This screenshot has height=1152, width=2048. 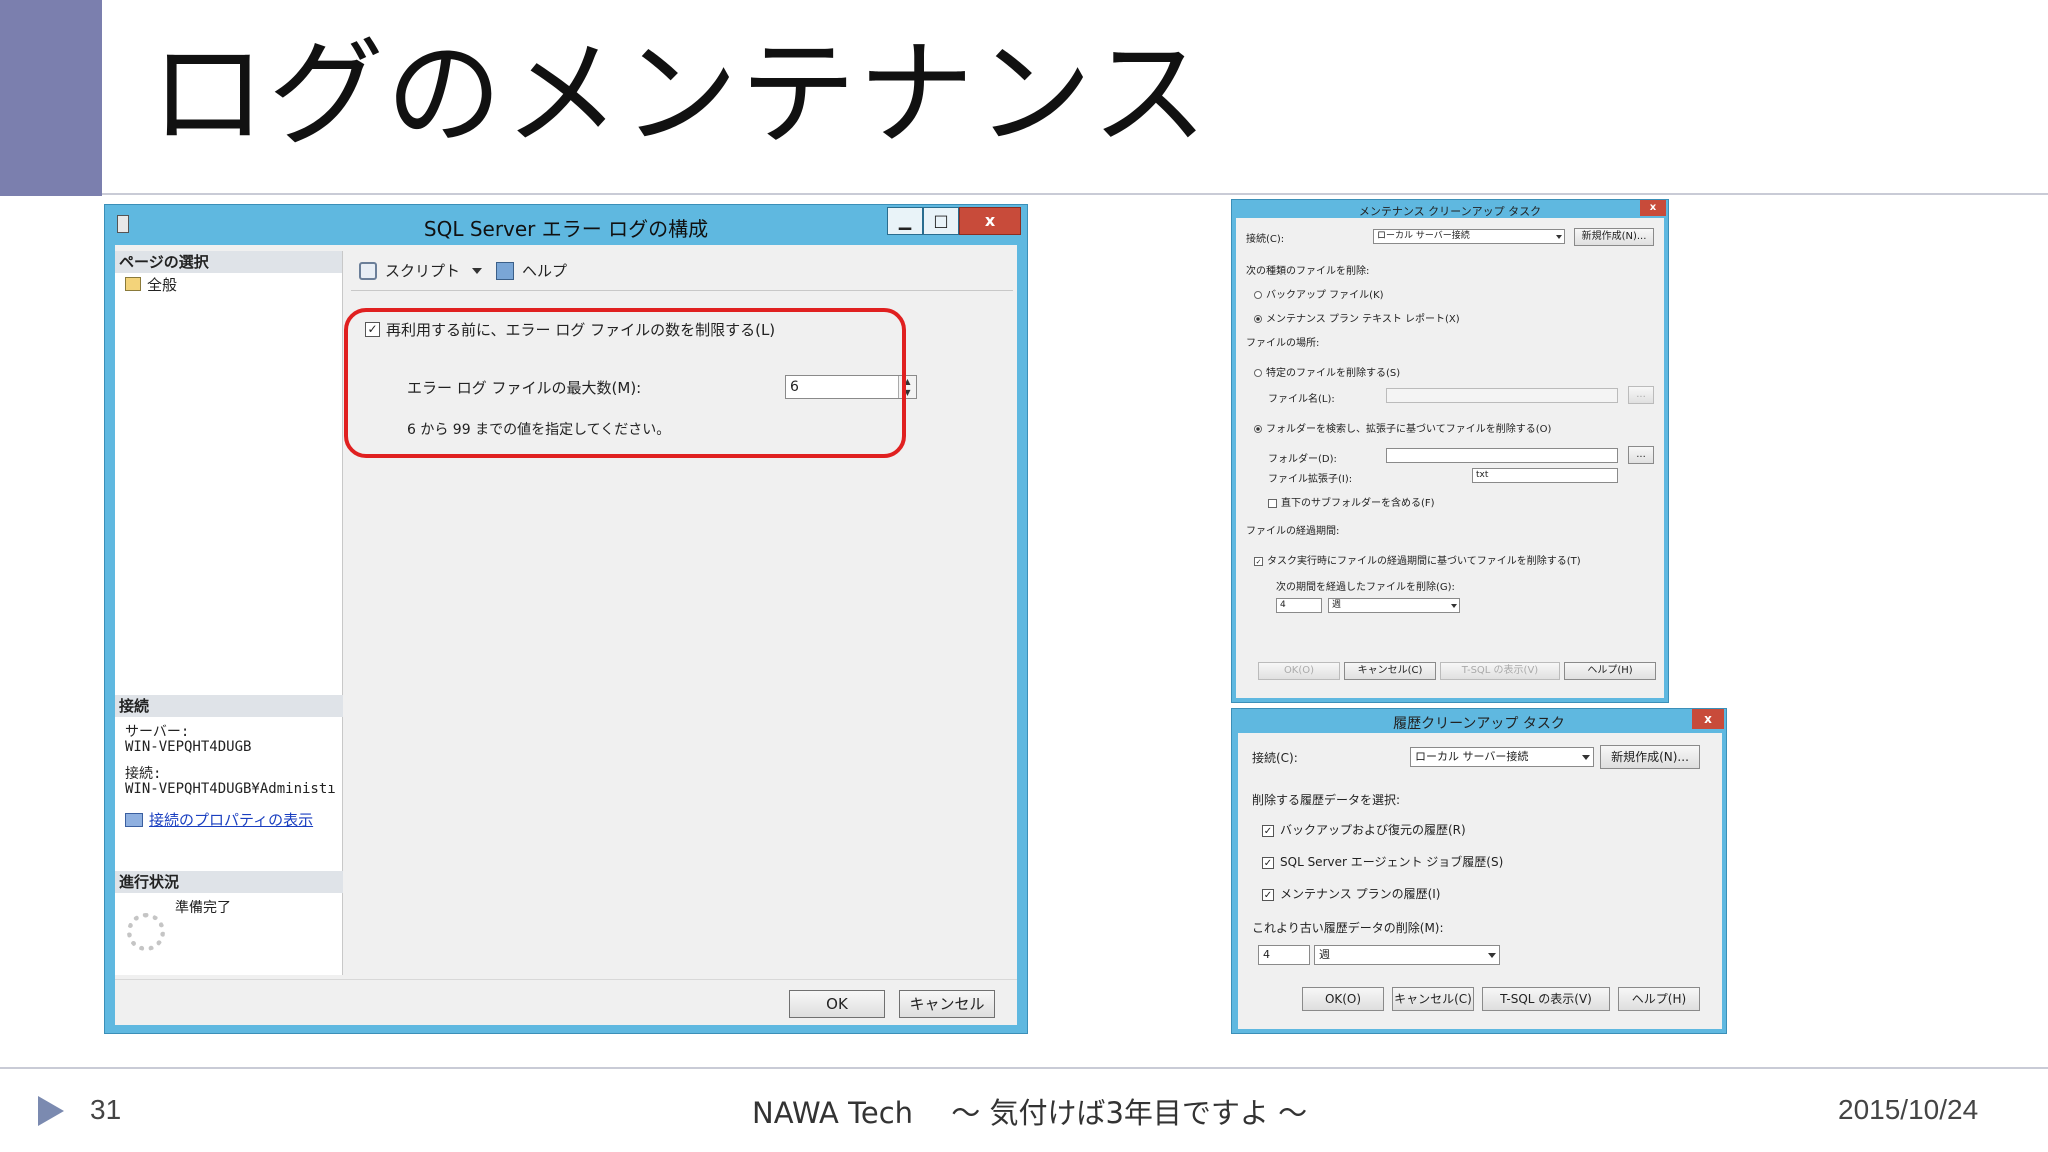 I want to click on include-subfolders-option: 直下のサブフォルダーを含める(F), so click(x=1351, y=501).